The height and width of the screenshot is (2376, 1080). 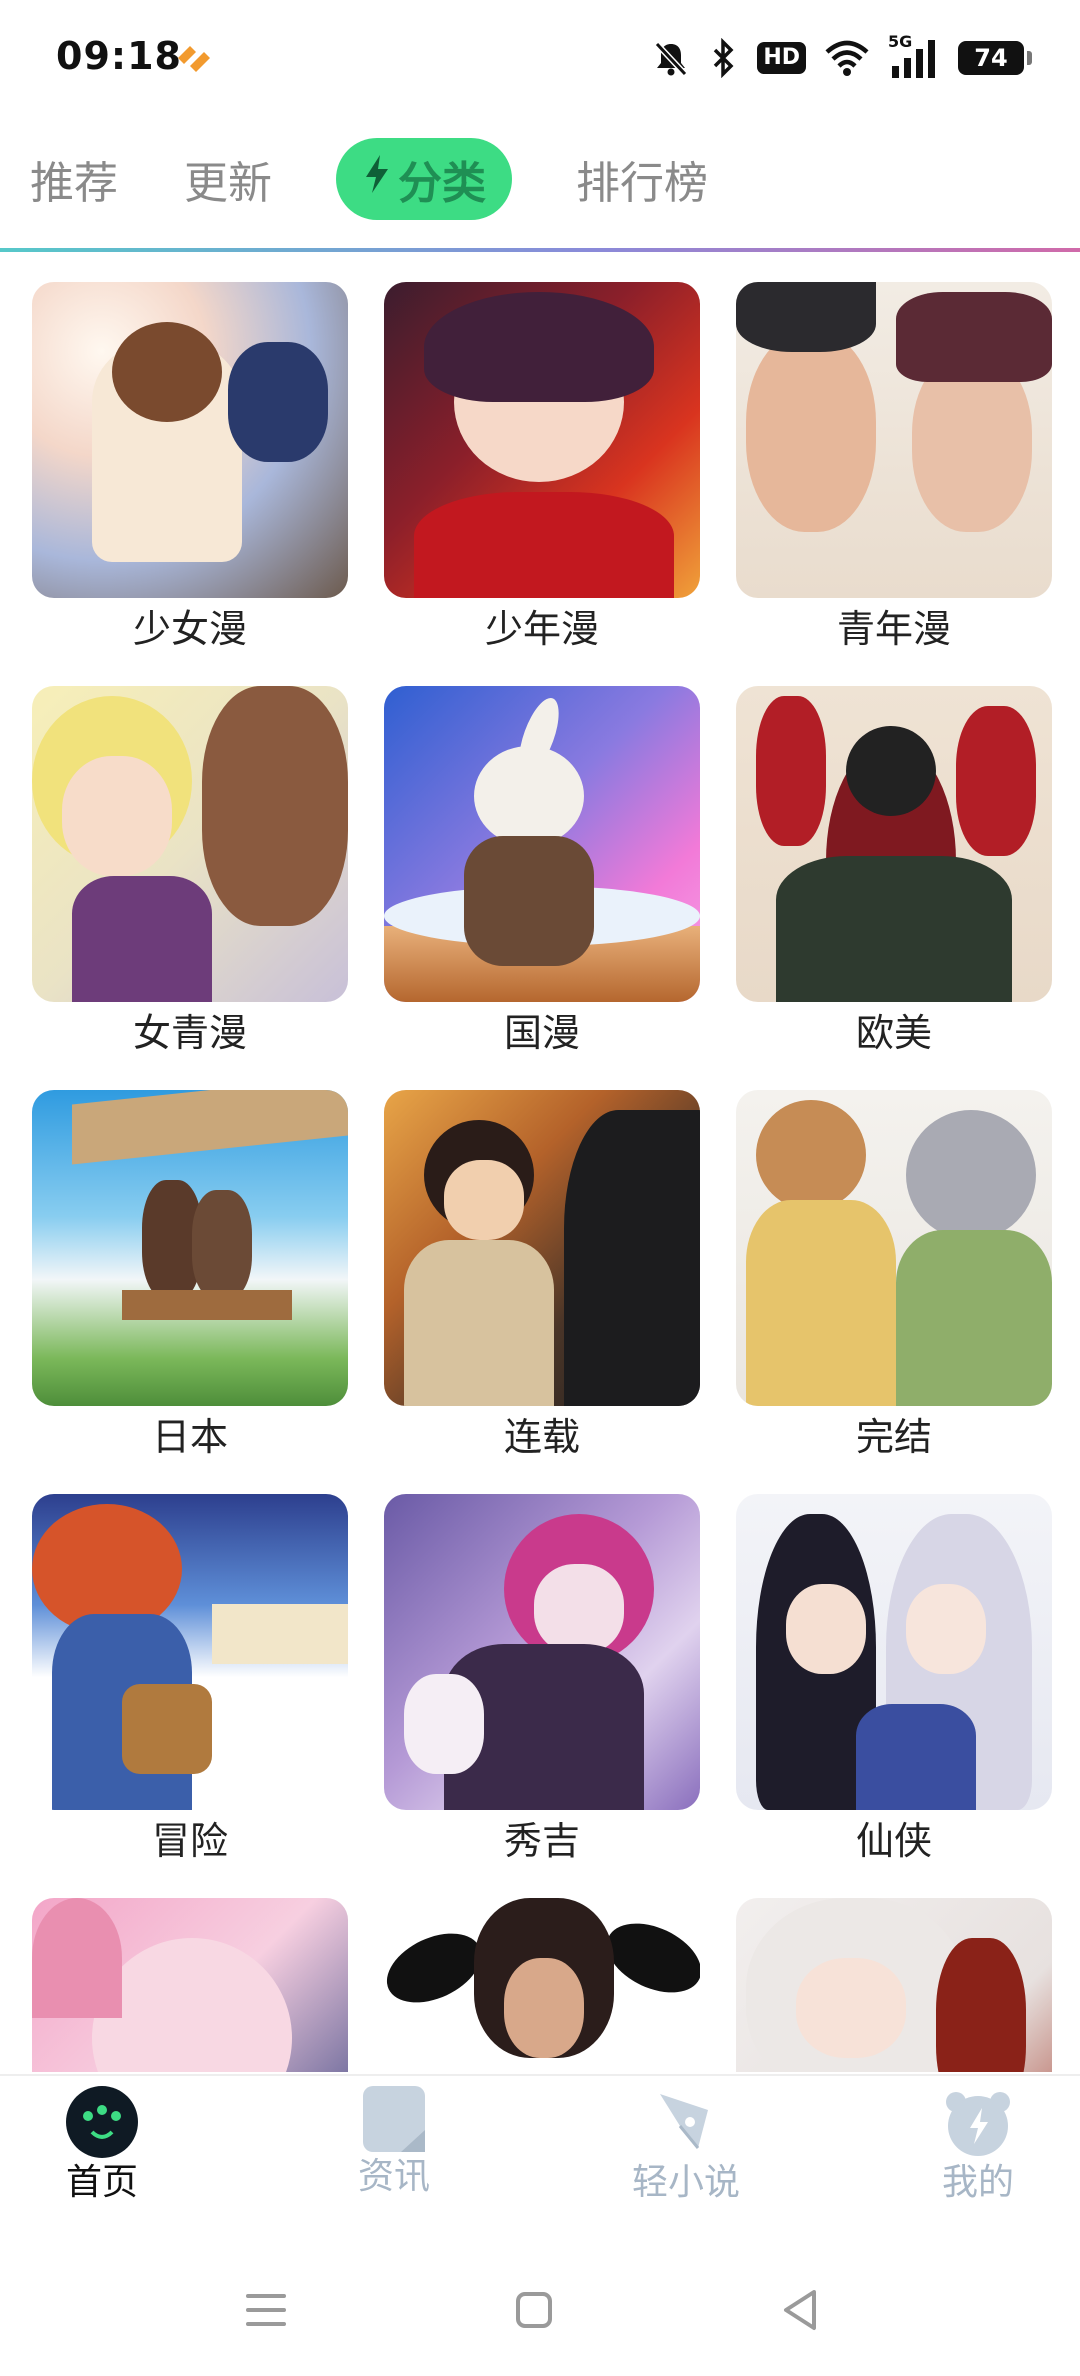 I want to click on lightning-icon, so click(x=377, y=179).